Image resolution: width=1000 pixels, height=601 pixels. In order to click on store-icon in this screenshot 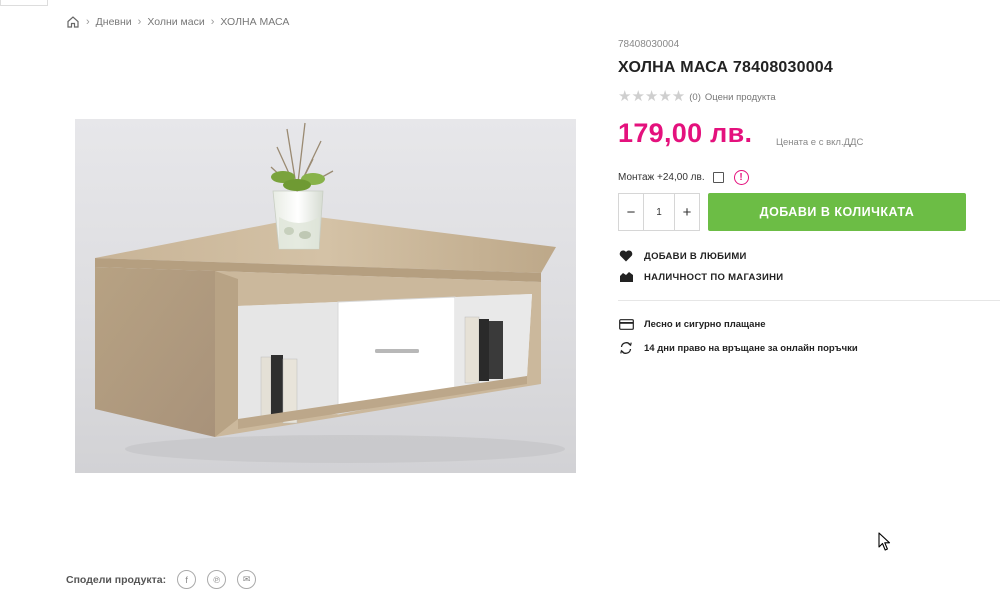, I will do `click(626, 277)`.